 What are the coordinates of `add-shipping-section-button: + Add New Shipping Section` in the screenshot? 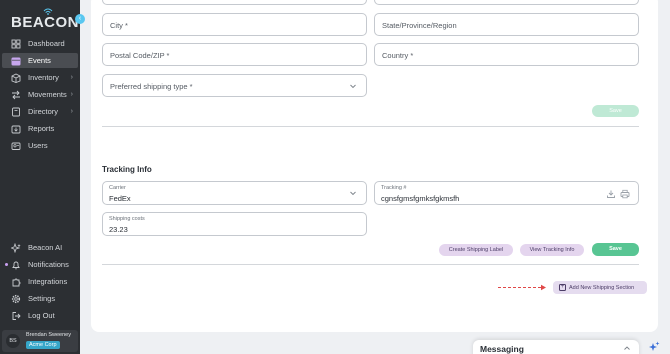 It's located at (600, 287).